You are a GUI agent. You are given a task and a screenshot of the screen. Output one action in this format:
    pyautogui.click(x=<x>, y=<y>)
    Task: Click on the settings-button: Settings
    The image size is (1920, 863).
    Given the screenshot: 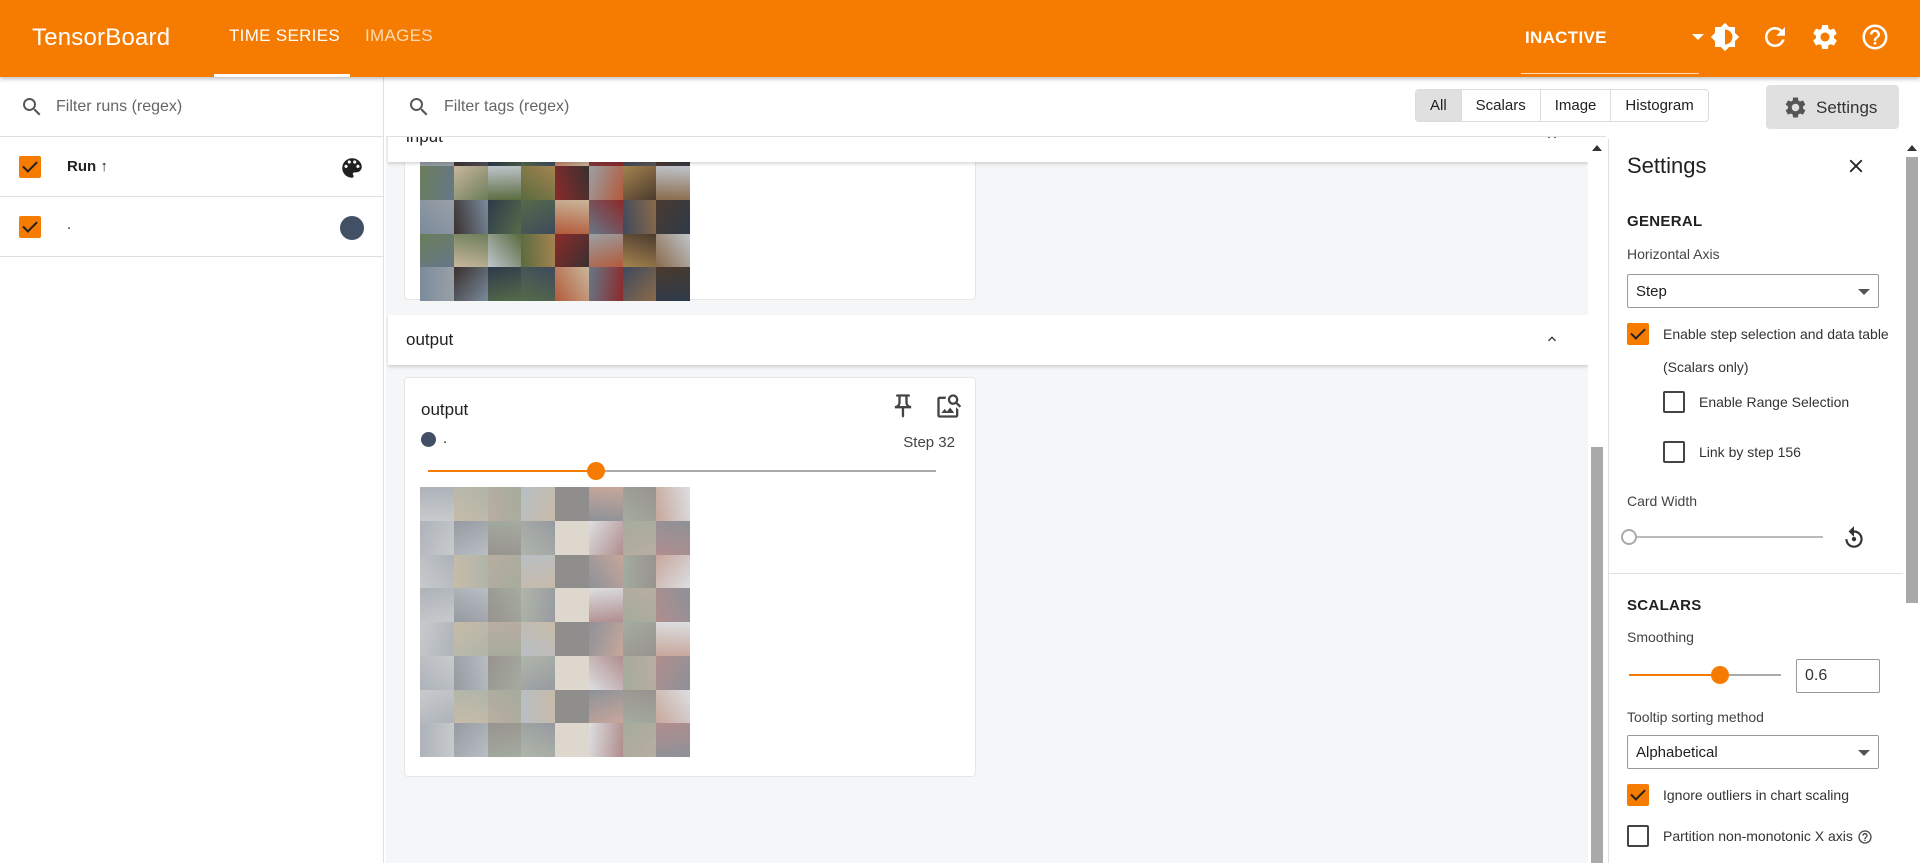 What is the action you would take?
    pyautogui.click(x=1832, y=107)
    